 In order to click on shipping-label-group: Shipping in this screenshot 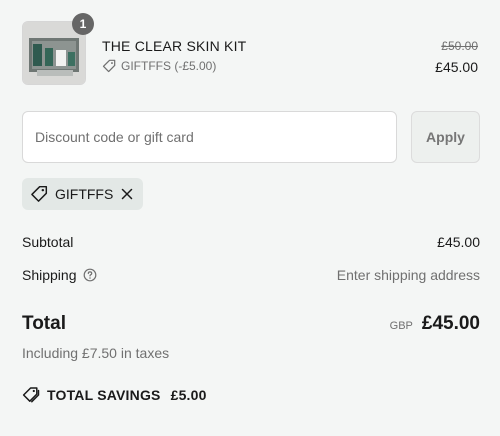, I will do `click(59, 275)`.